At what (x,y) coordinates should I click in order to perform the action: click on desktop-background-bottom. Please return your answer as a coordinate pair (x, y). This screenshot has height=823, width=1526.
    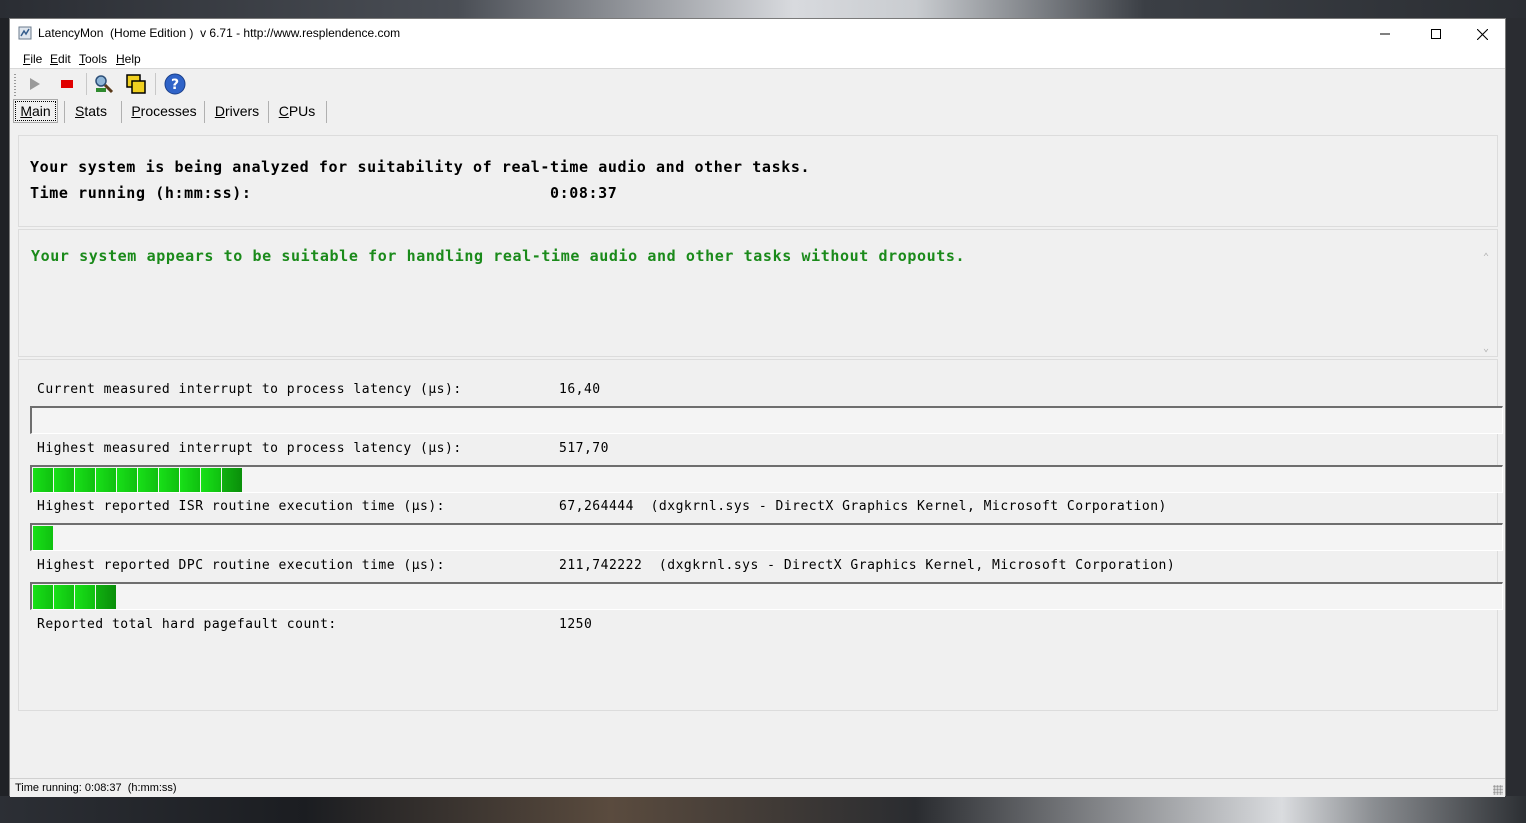
    Looking at the image, I should click on (763, 809).